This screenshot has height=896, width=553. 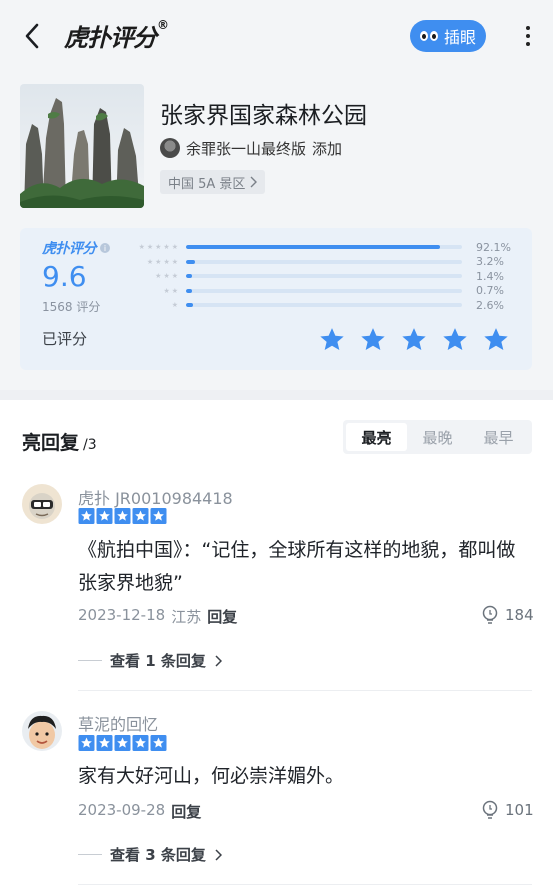 I want to click on author-name: 余罪张一山最终版, so click(x=246, y=148).